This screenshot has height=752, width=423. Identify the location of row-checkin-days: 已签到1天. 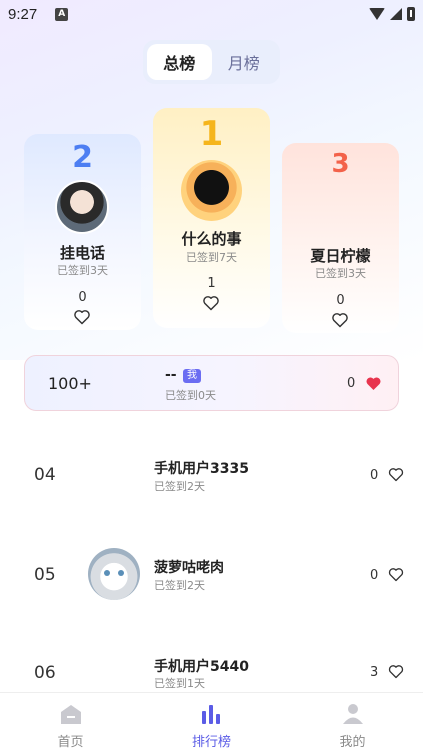
(179, 683).